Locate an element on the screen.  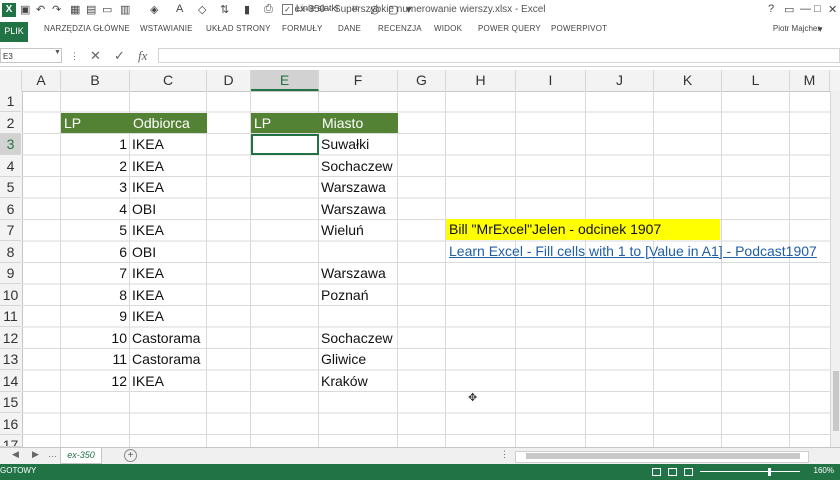
cell-miasto: Gliwice is located at coordinates (343, 359).